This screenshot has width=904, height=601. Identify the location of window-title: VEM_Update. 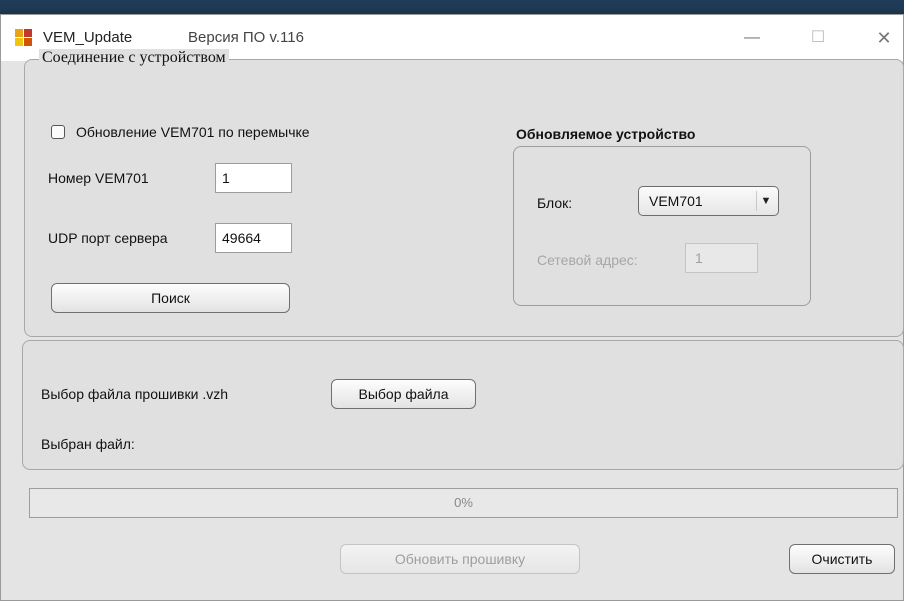
(88, 37).